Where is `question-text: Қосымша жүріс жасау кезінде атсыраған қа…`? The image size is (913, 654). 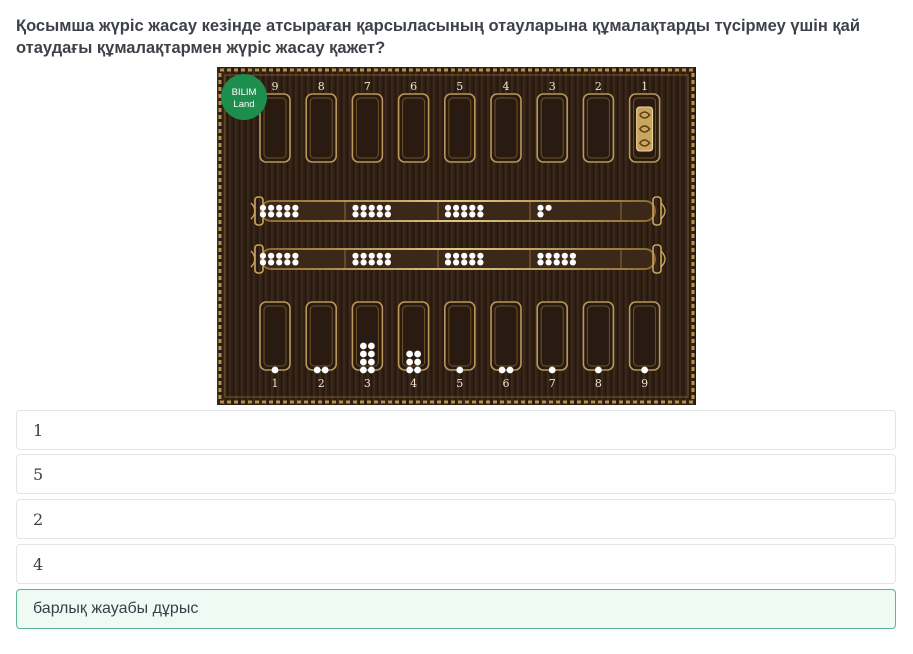
question-text: Қосымша жүріс жасау кезінде атсыраған қа… is located at coordinates (438, 37).